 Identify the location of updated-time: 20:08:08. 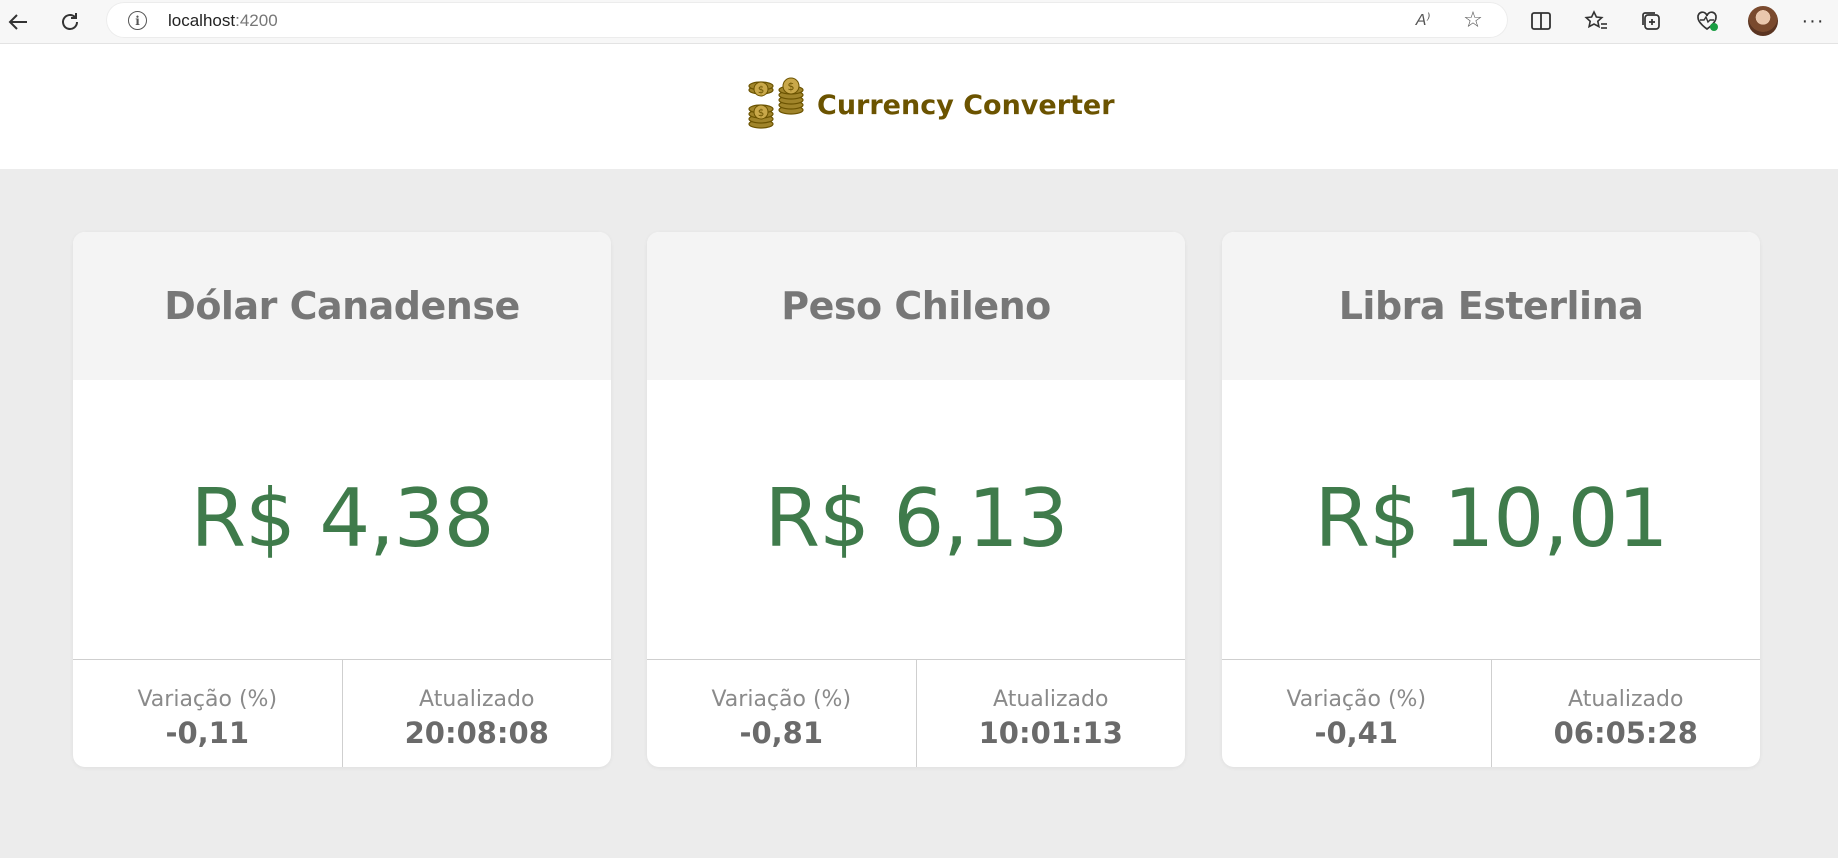
(476, 733).